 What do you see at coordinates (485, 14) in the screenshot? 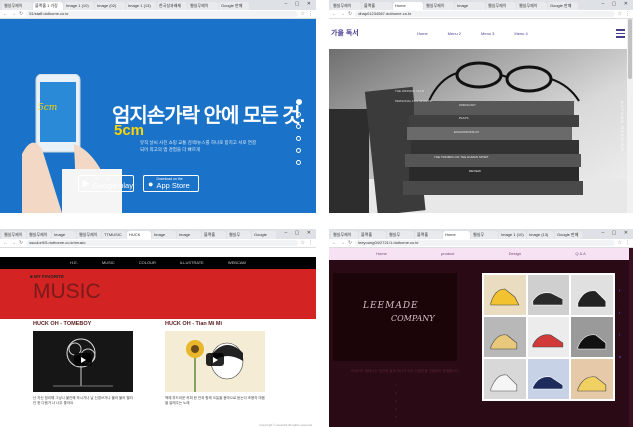
I see `url-input: dhap01234567.dothome.co.kr` at bounding box center [485, 14].